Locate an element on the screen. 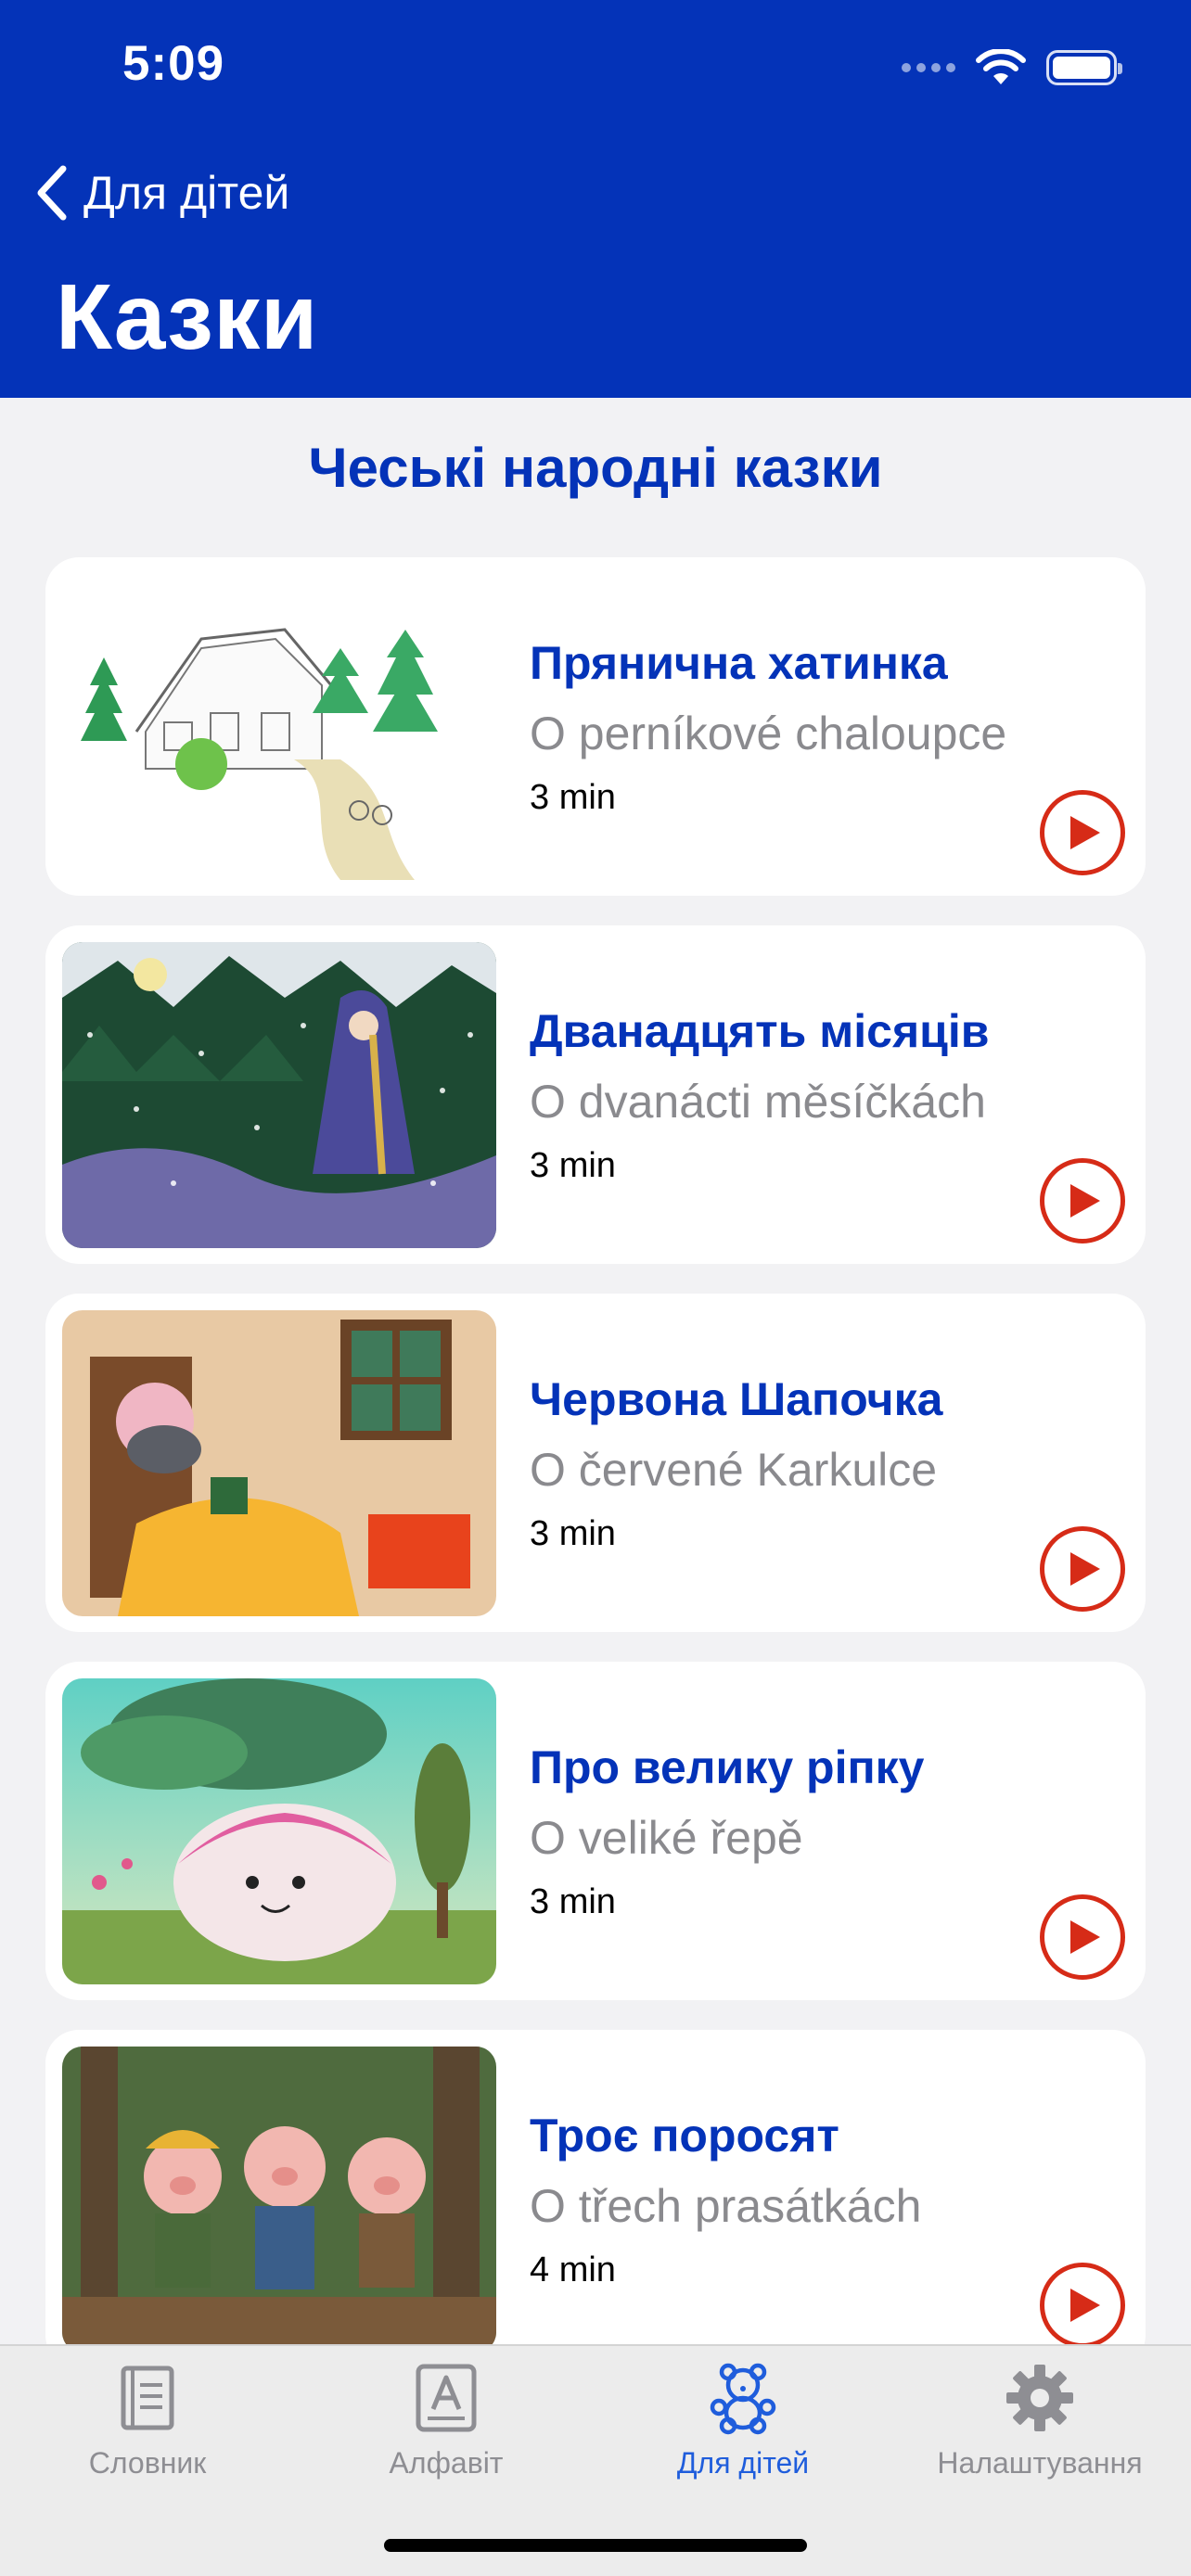  story-card: Червона Шапочка O červené Karkulce 3 min is located at coordinates (595, 1463).